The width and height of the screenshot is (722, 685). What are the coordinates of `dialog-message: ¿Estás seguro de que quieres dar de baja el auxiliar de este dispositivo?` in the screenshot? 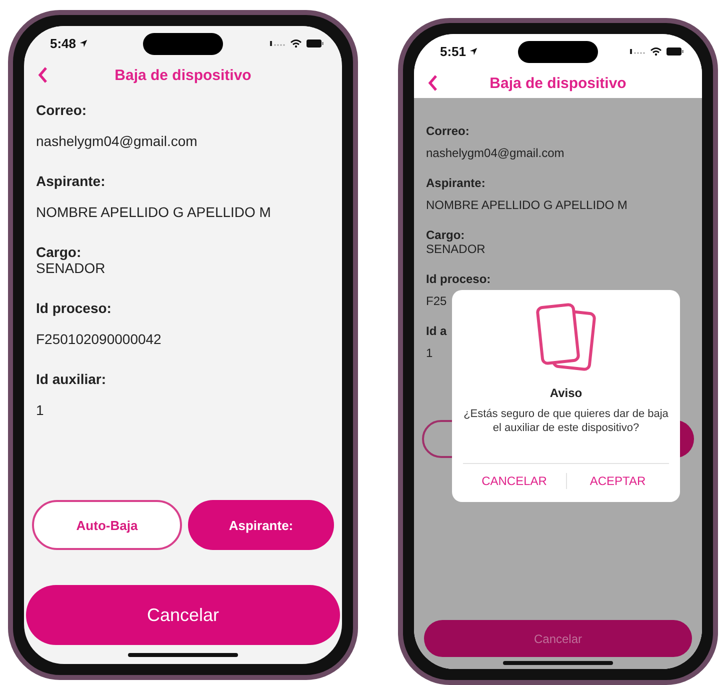 It's located at (566, 421).